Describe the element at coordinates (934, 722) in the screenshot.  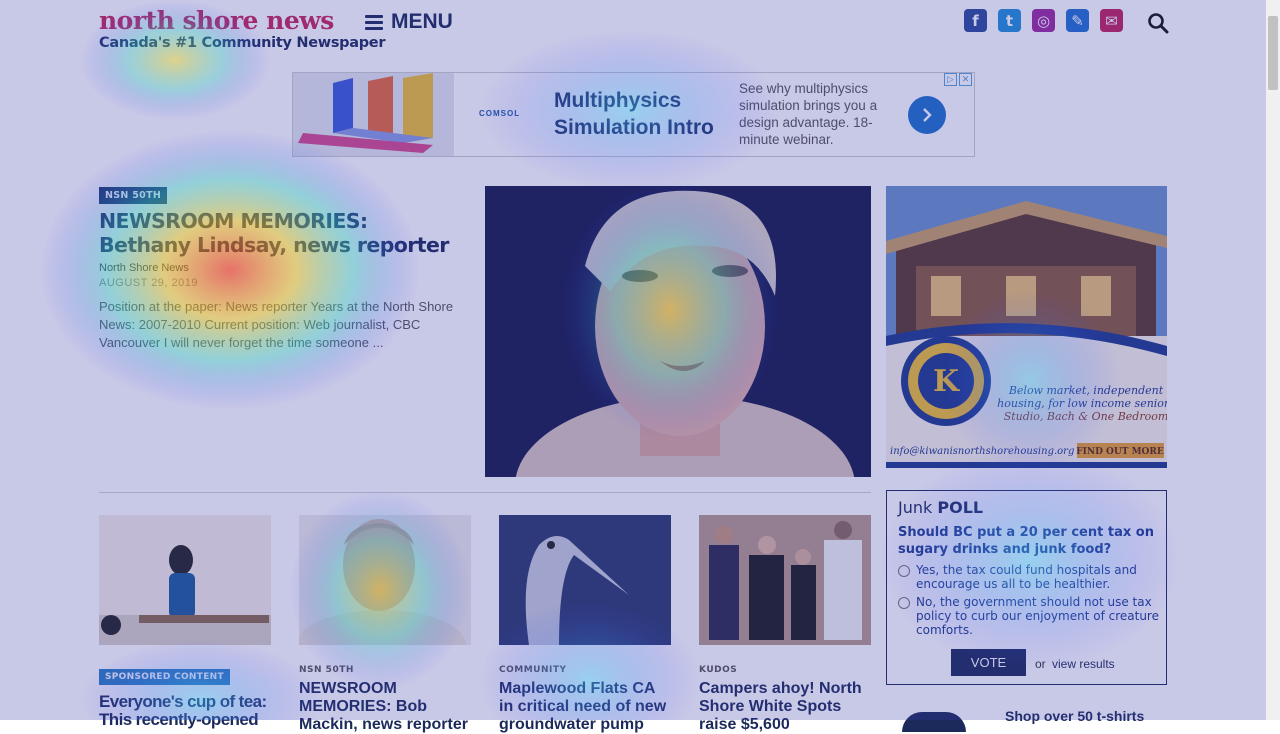
I see `tshirt-image` at that location.